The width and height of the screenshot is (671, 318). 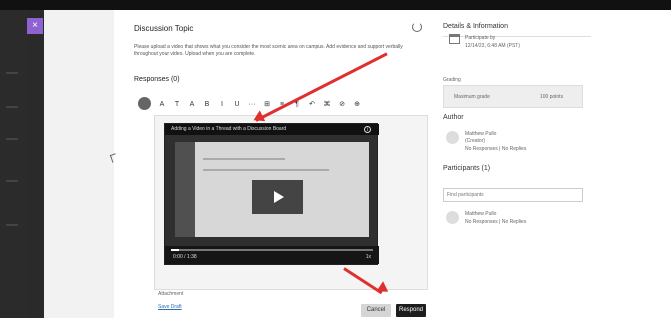 What do you see at coordinates (252, 104) in the screenshot?
I see `more-button: ···` at bounding box center [252, 104].